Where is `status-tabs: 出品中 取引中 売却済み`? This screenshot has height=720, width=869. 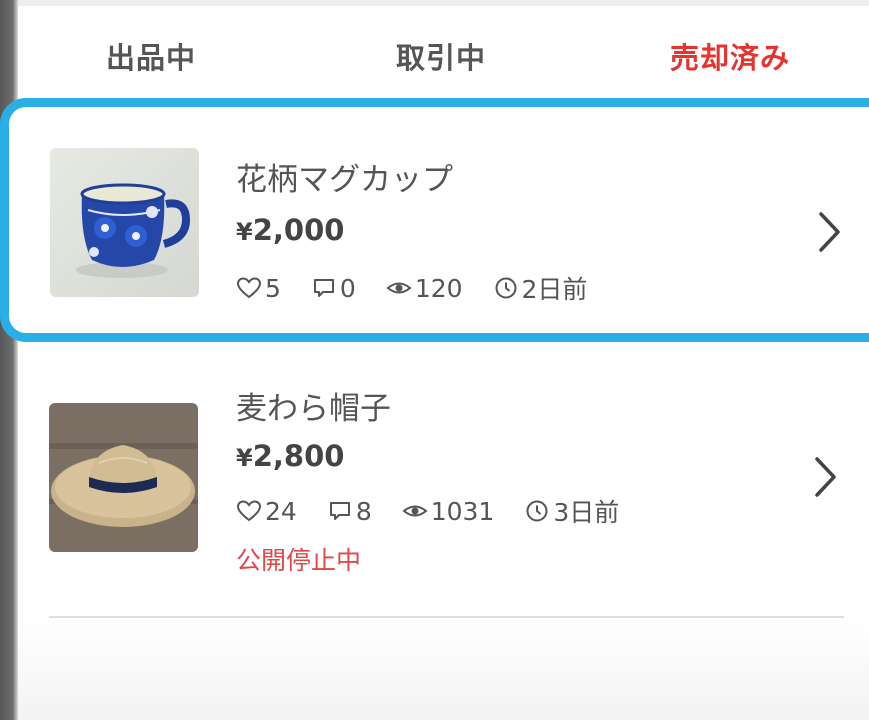 status-tabs: 出品中 取引中 売却済み is located at coordinates (443, 58).